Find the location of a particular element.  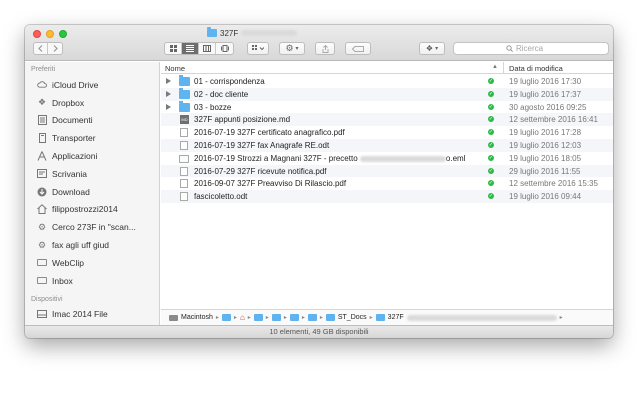

sidebar-item-label: fax agli uff giud is located at coordinates (81, 245).